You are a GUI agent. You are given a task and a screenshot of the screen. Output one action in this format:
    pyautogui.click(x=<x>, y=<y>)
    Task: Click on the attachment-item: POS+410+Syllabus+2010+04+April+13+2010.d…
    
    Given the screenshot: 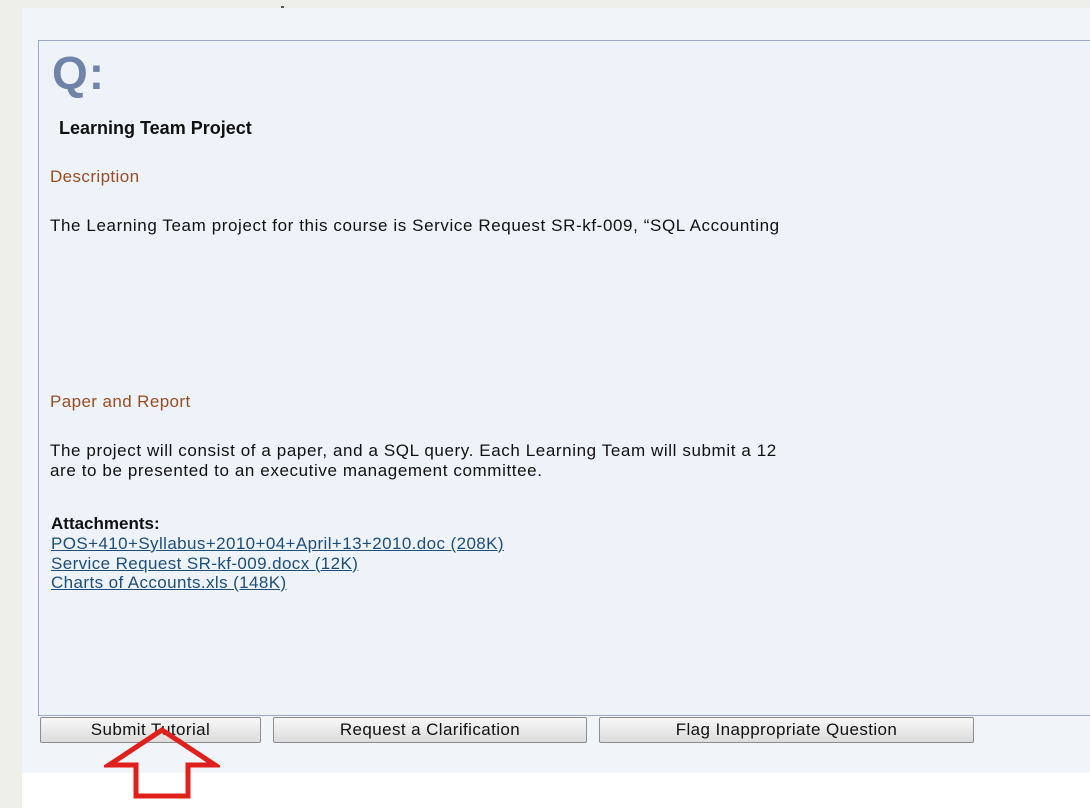 What is the action you would take?
    pyautogui.click(x=277, y=544)
    